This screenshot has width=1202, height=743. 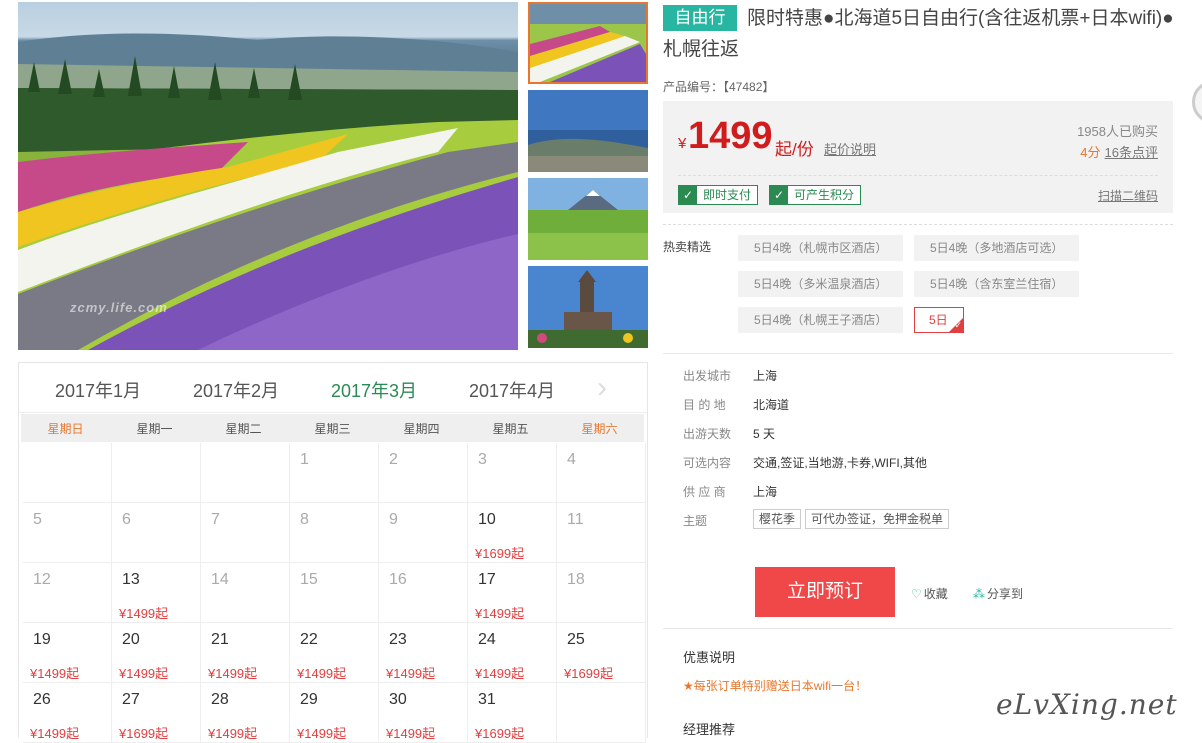 I want to click on check-icon: ✓, so click(x=688, y=195).